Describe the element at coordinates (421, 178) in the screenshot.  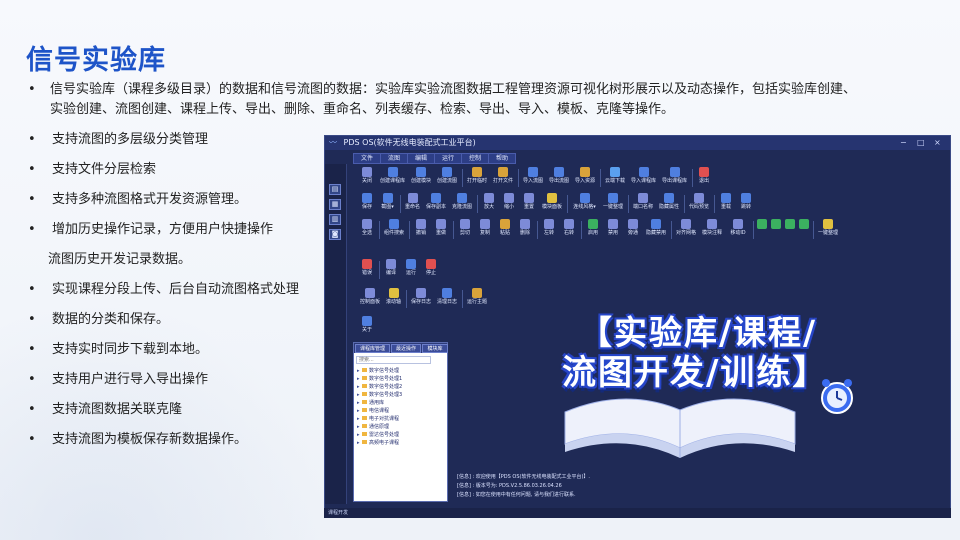
I see `toolbar-button: 创建模块` at that location.